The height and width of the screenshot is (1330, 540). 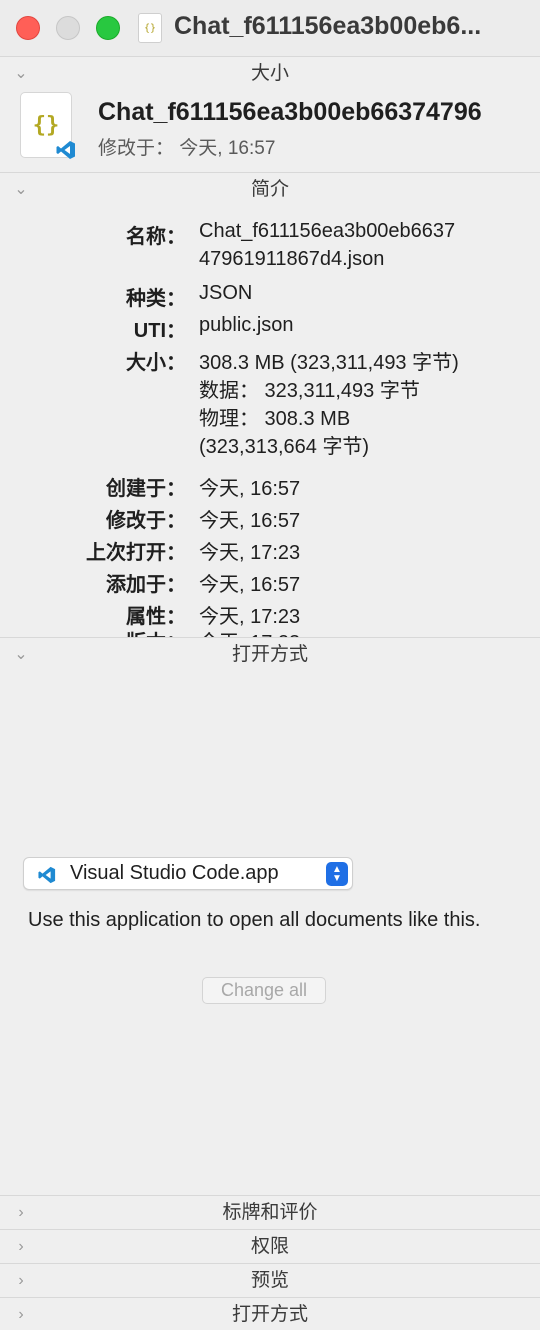 What do you see at coordinates (250, 521) in the screenshot?
I see `info-value-modified: 今天, 16:57` at bounding box center [250, 521].